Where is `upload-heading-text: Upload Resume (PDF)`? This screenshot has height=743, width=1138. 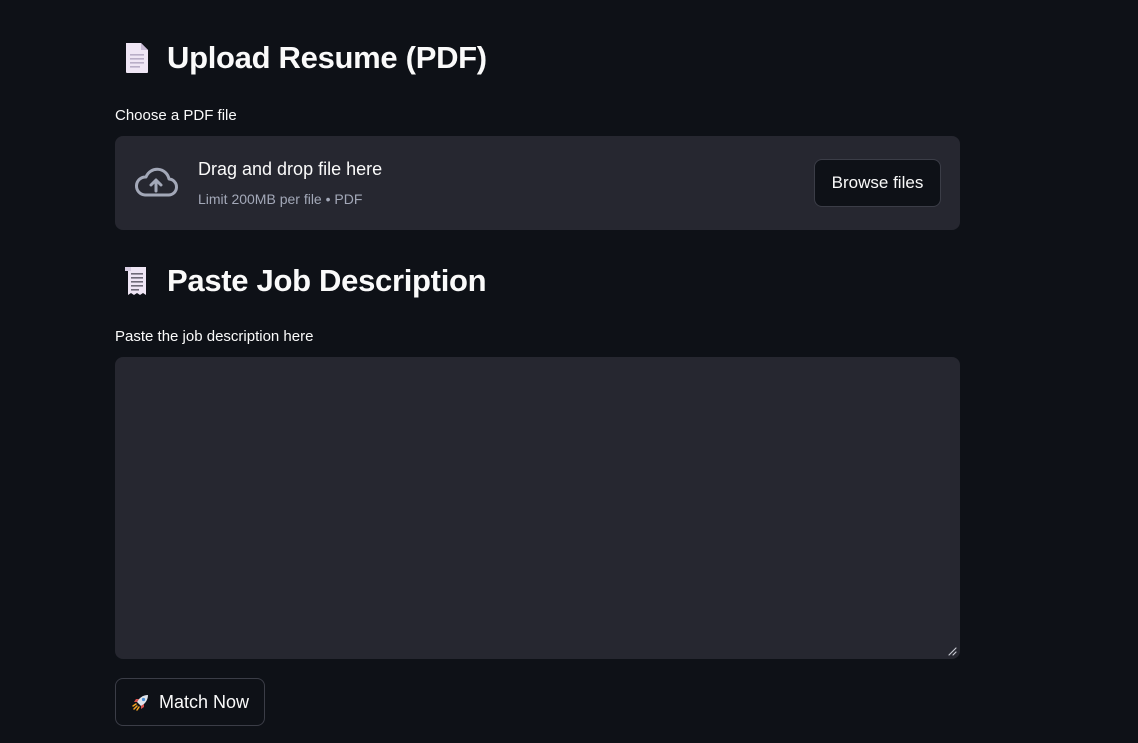
upload-heading-text: Upload Resume (PDF) is located at coordinates (327, 57).